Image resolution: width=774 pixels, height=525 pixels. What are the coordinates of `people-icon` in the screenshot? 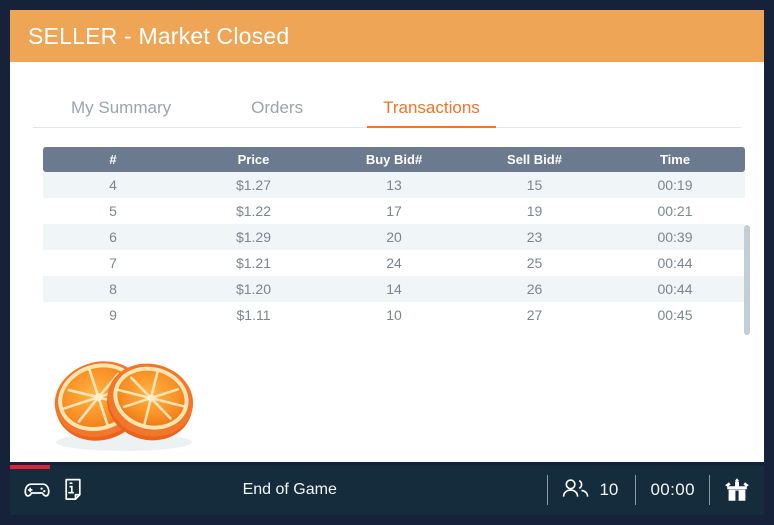 It's located at (576, 490).